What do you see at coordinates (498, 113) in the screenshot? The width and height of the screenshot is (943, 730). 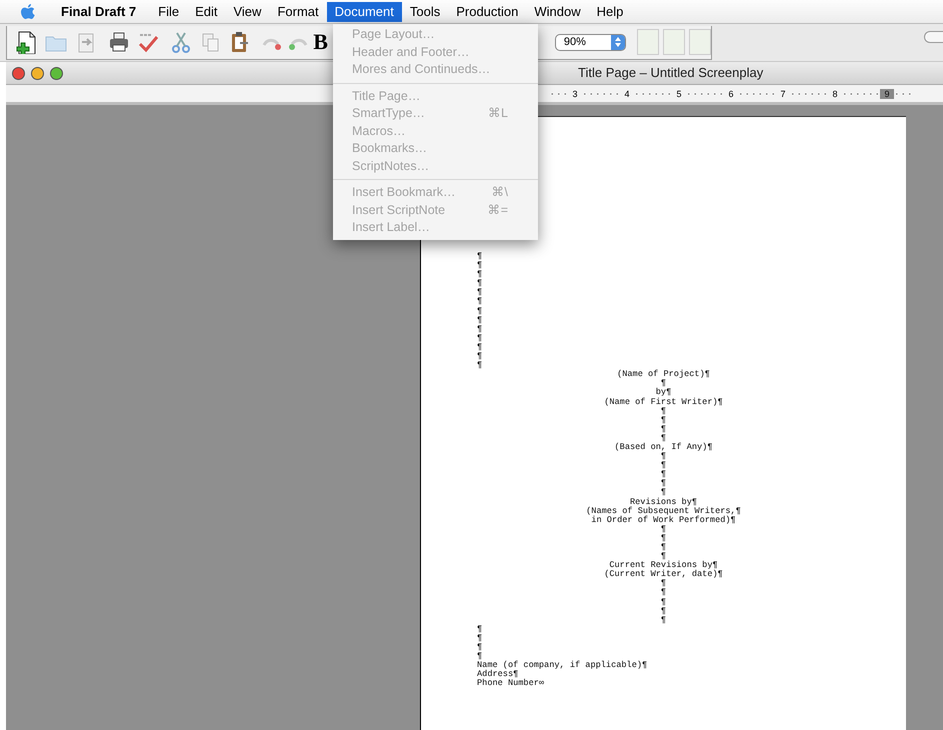 I see `keyboard-shortcut: ⌘L` at bounding box center [498, 113].